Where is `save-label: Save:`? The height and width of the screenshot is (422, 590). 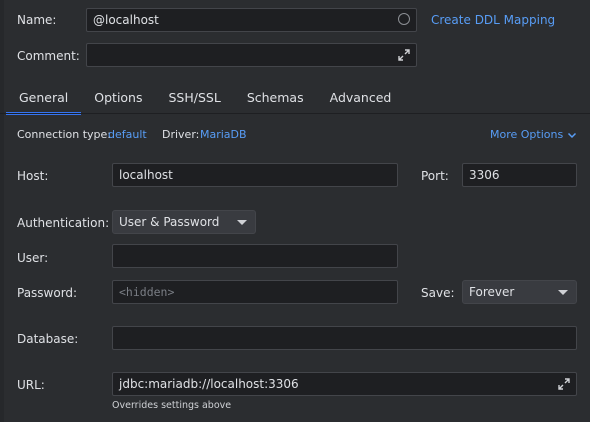
save-label: Save: is located at coordinates (438, 293).